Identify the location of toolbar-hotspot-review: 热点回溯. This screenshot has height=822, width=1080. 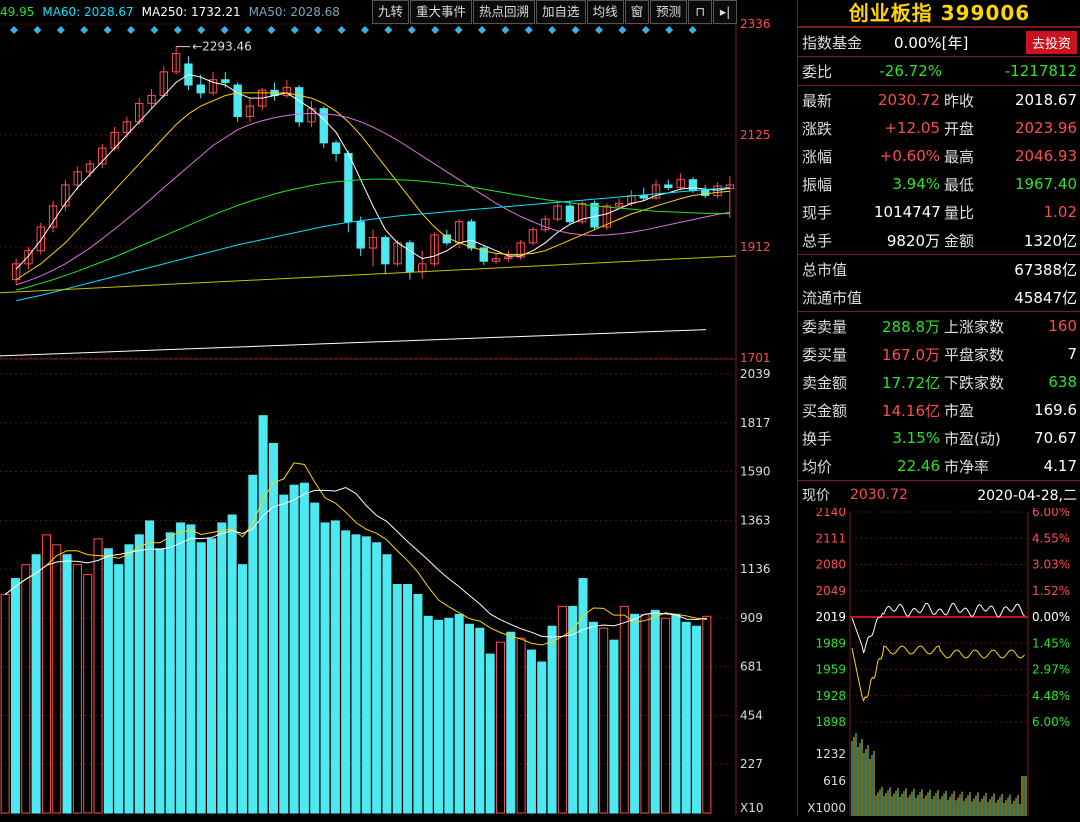
(504, 12).